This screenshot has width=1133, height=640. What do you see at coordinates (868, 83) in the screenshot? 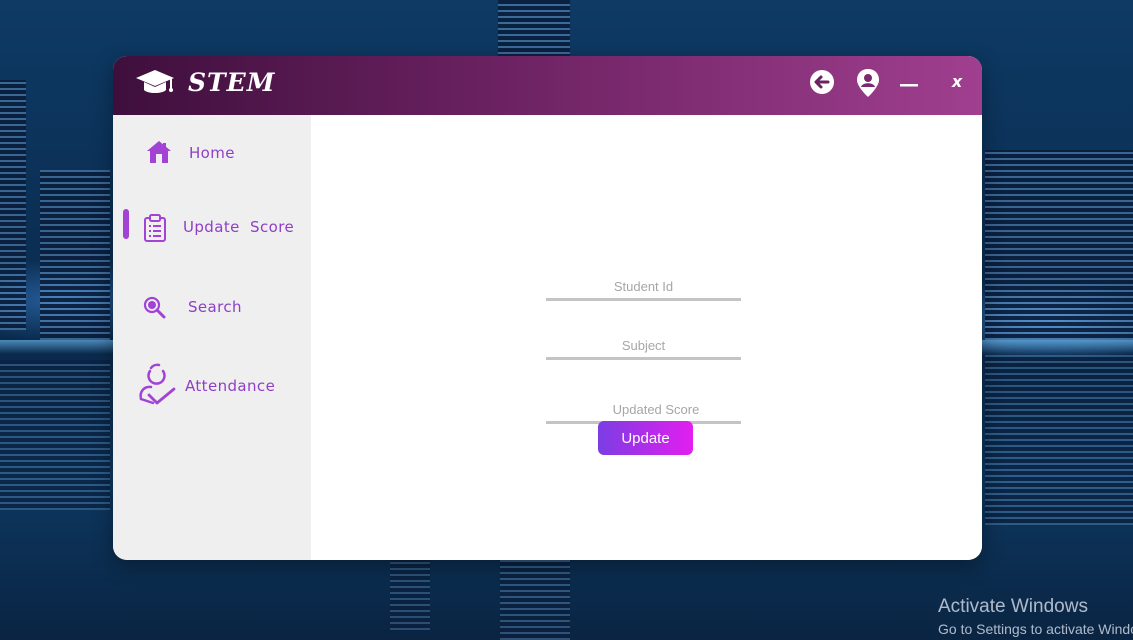
I see `user-pin-icon` at bounding box center [868, 83].